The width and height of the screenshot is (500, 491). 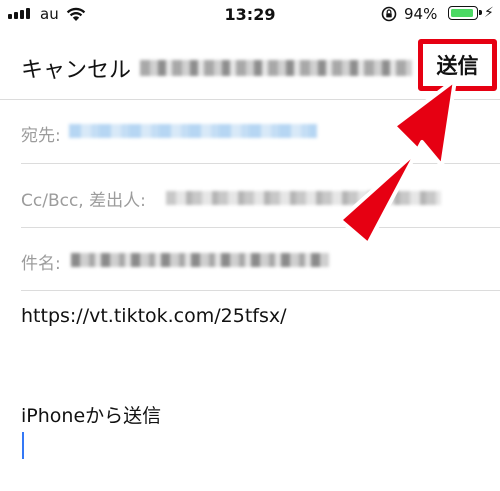 I want to click on cancel-button: キャンセル, so click(x=76, y=68).